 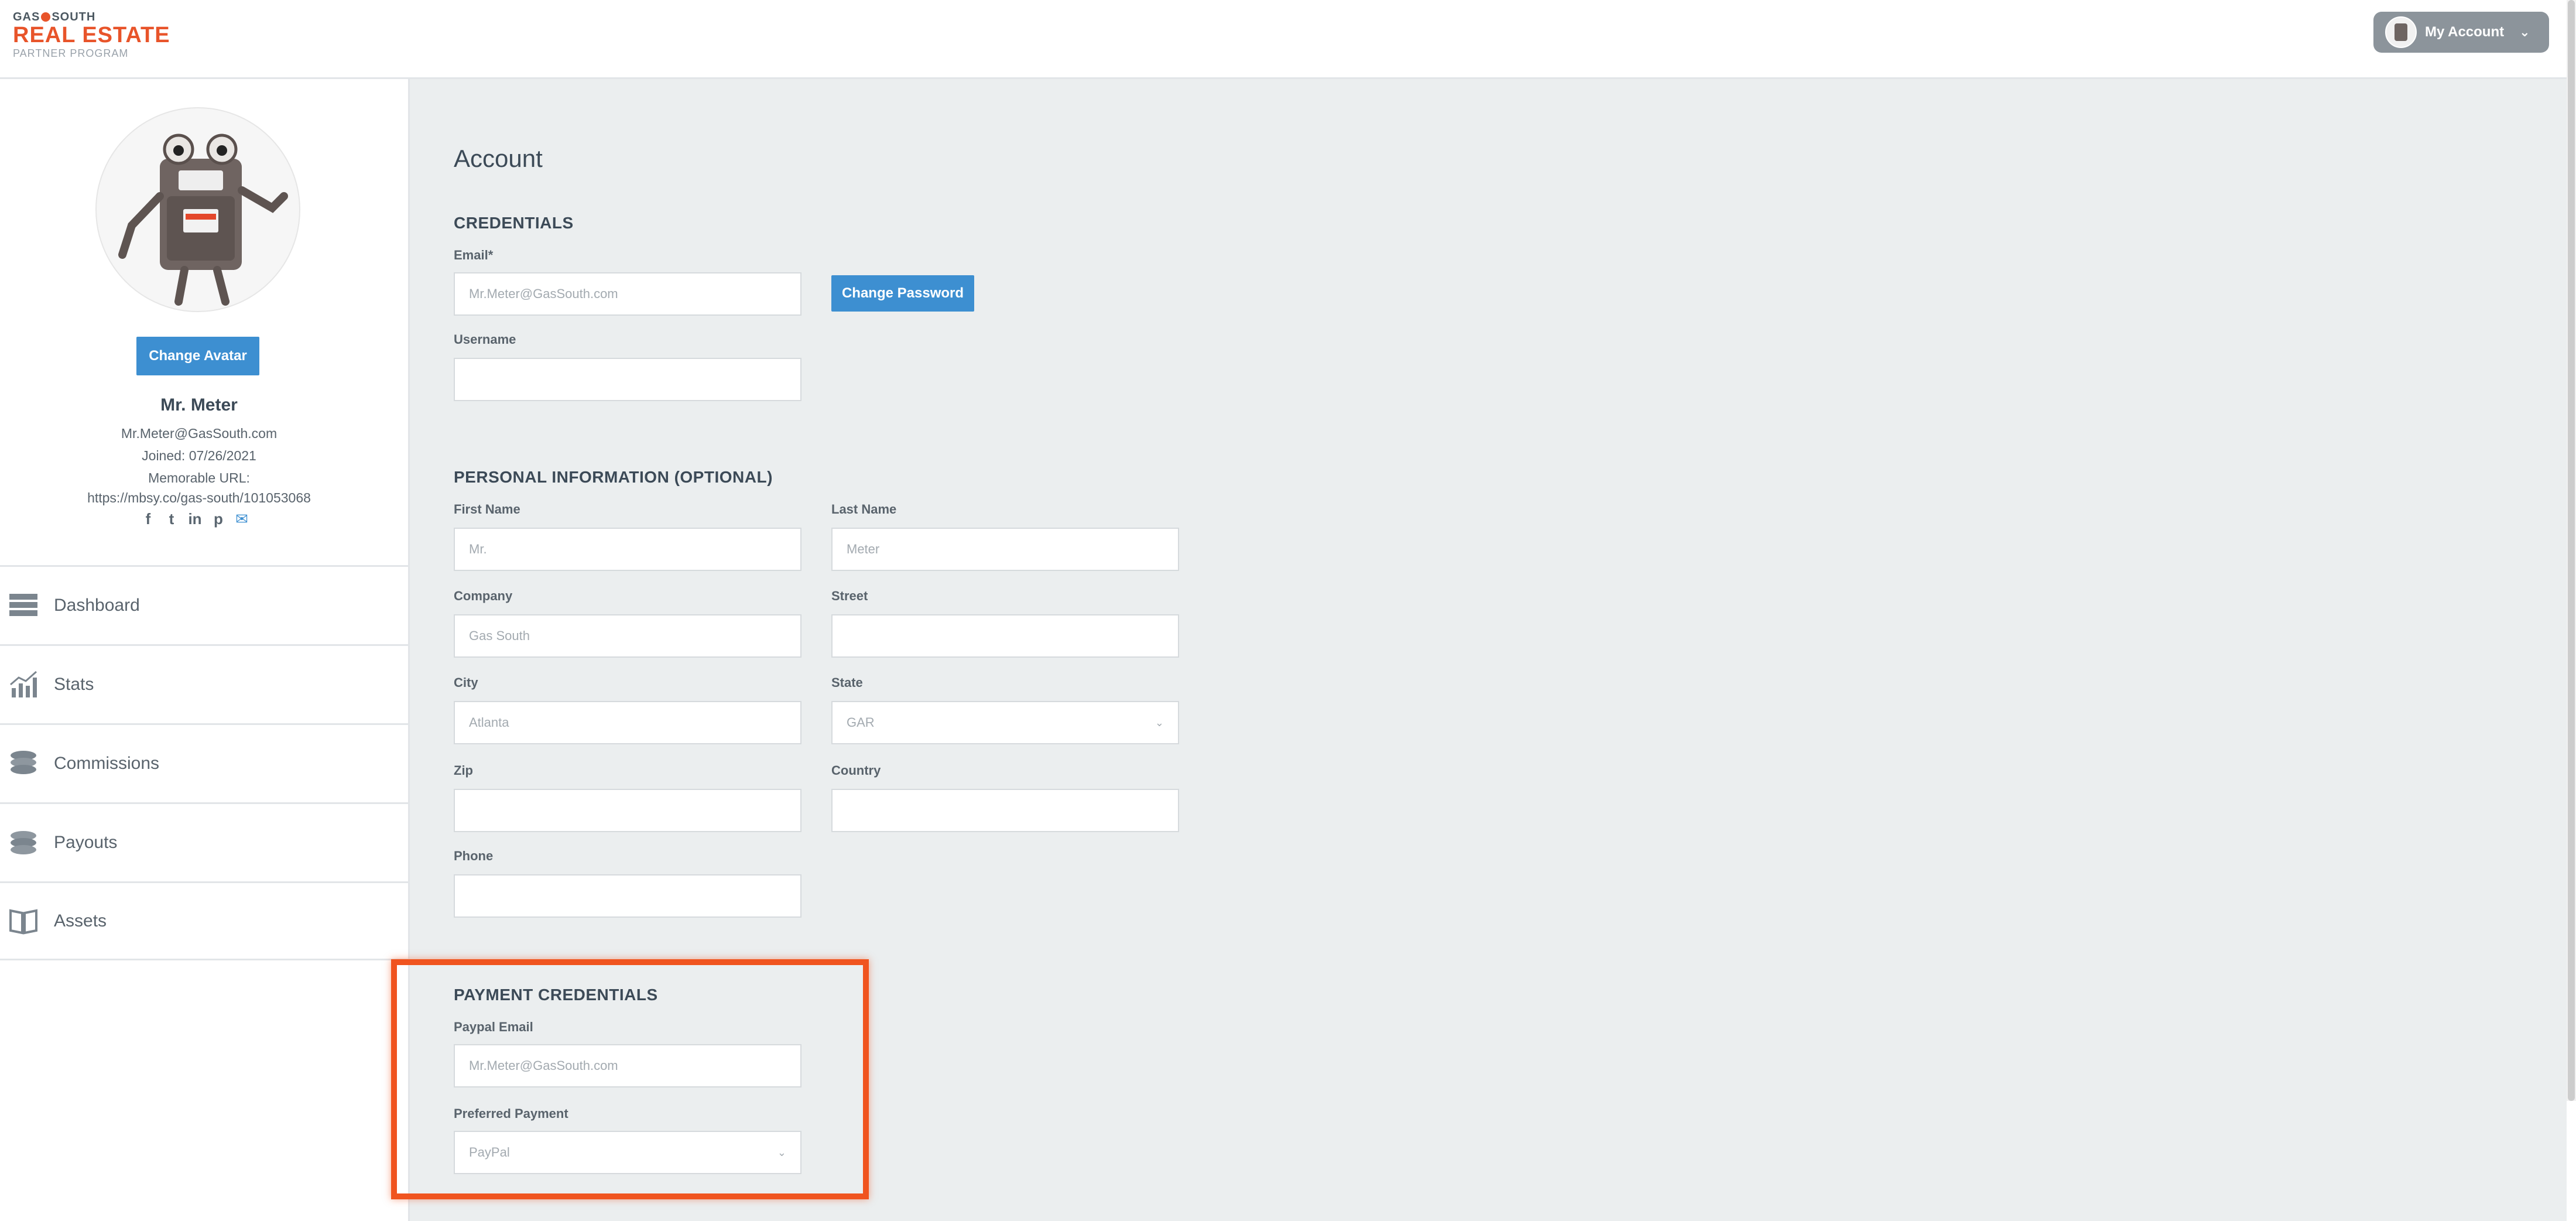 I want to click on page-title: Account, so click(x=498, y=158).